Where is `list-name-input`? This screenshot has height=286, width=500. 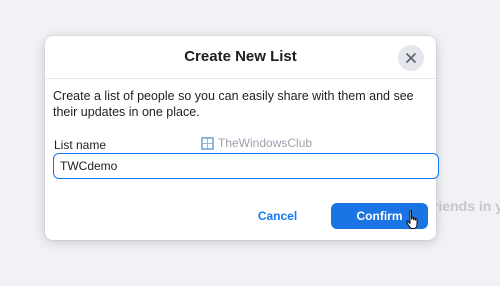
list-name-input is located at coordinates (246, 166).